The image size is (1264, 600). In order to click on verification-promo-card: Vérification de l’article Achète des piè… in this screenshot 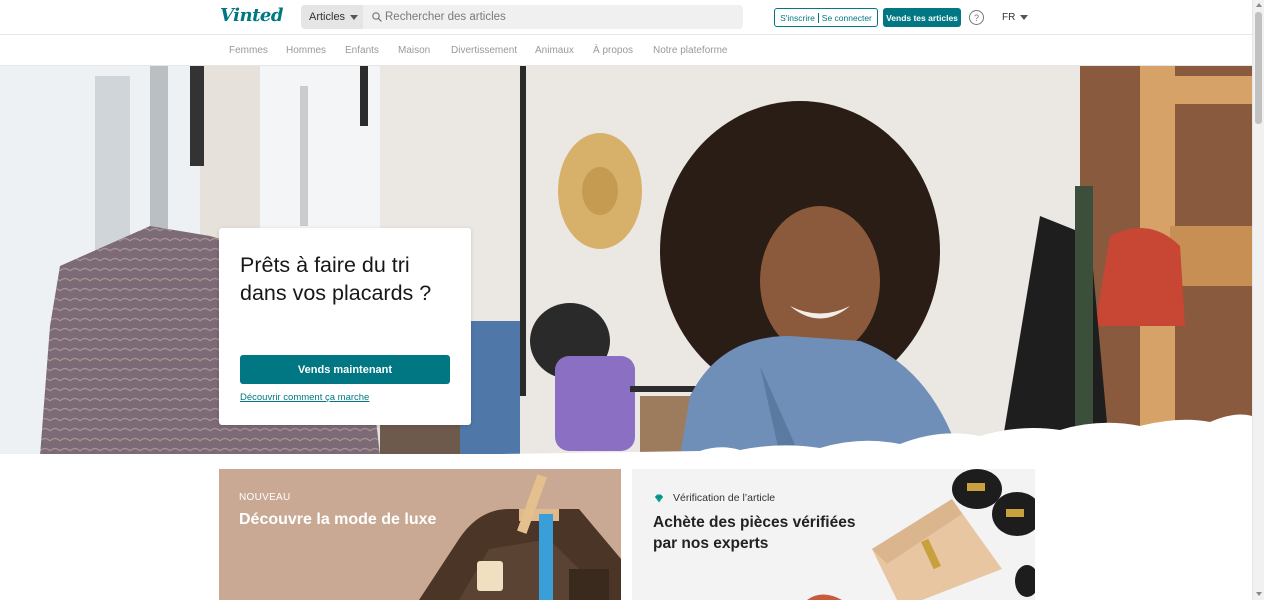, I will do `click(833, 534)`.